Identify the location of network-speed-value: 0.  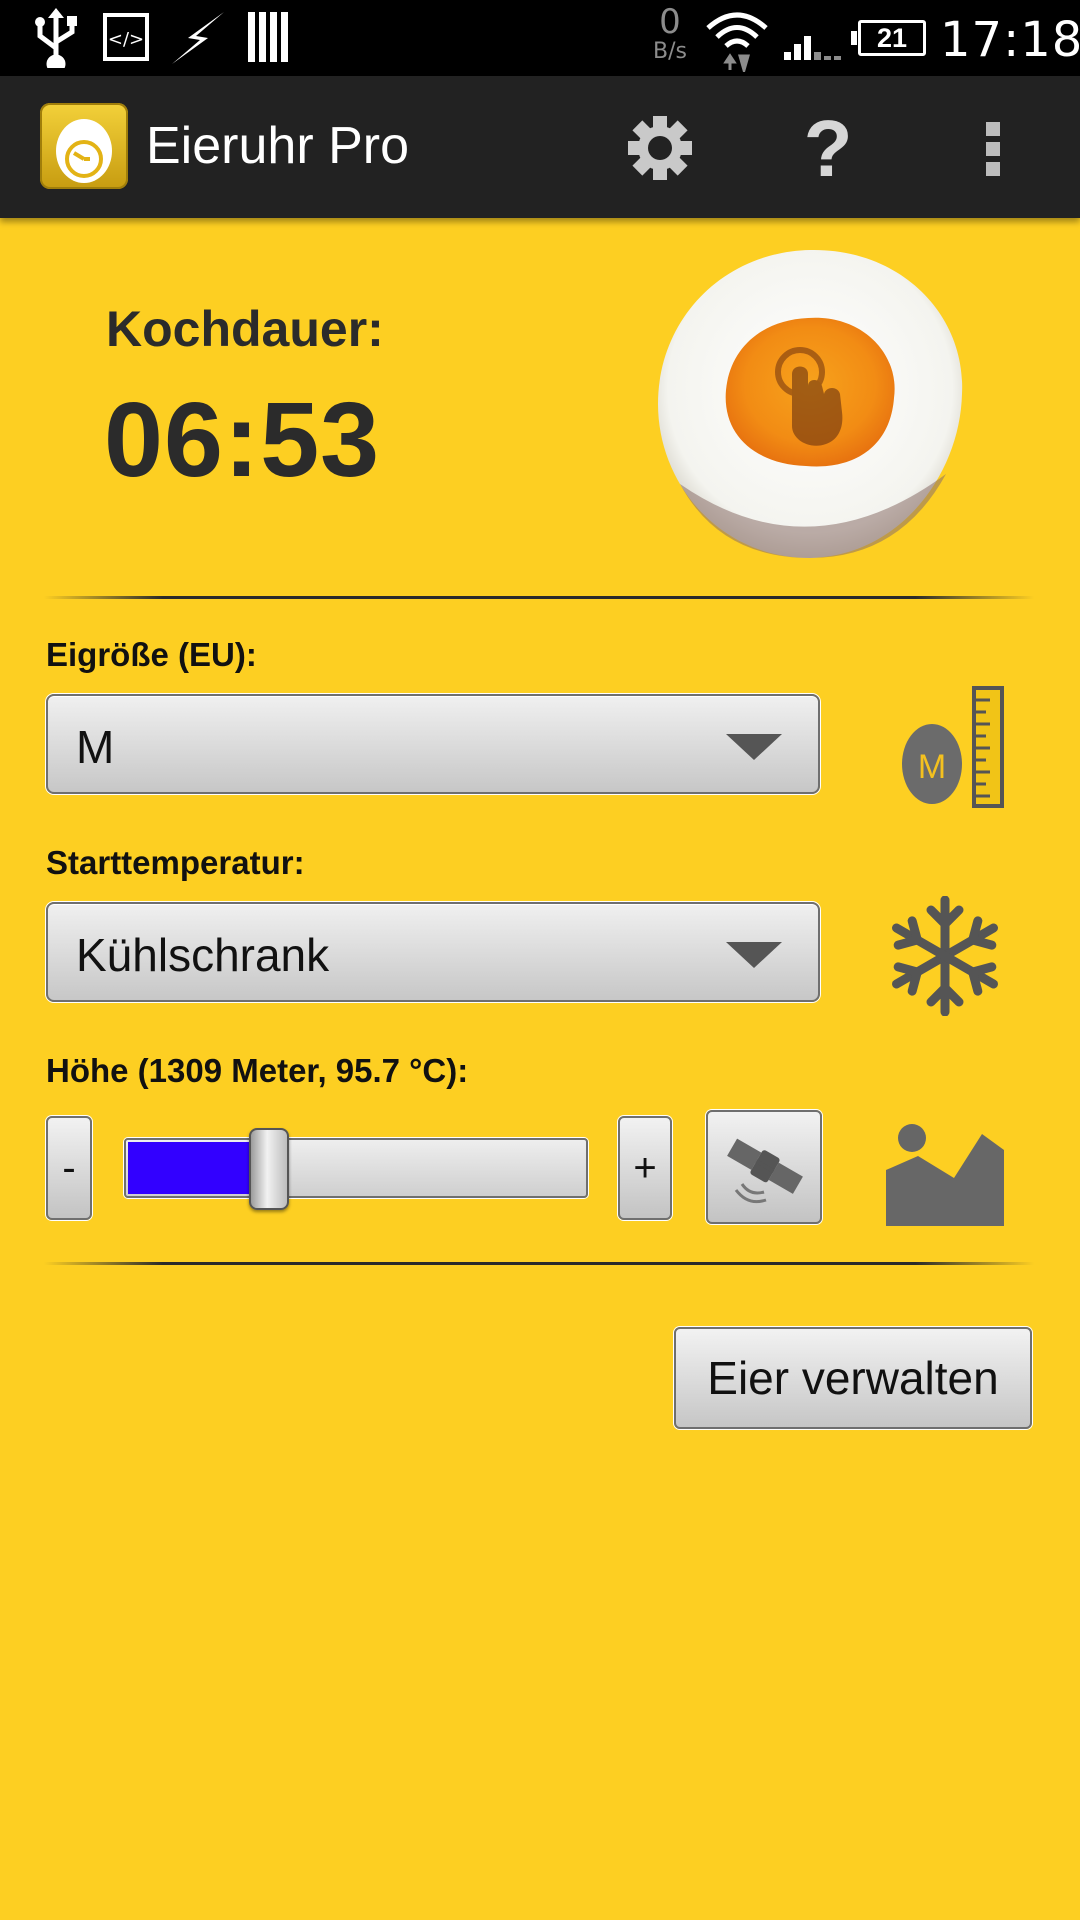
(670, 22).